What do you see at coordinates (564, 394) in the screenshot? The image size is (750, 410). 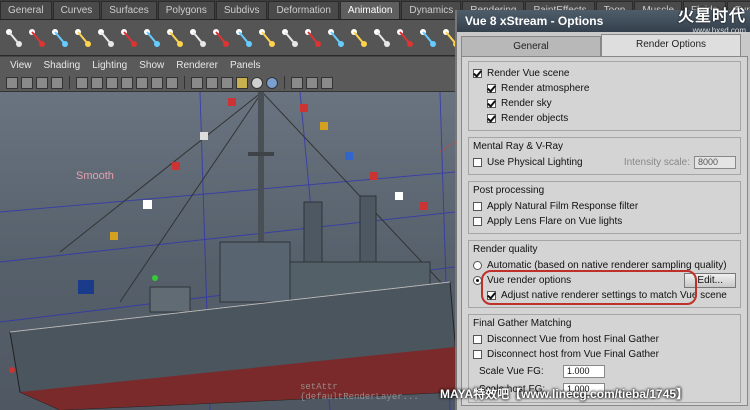 I see `footer-watermark: MAYA特效吧【www.linecg.com/tieba/1745】` at bounding box center [564, 394].